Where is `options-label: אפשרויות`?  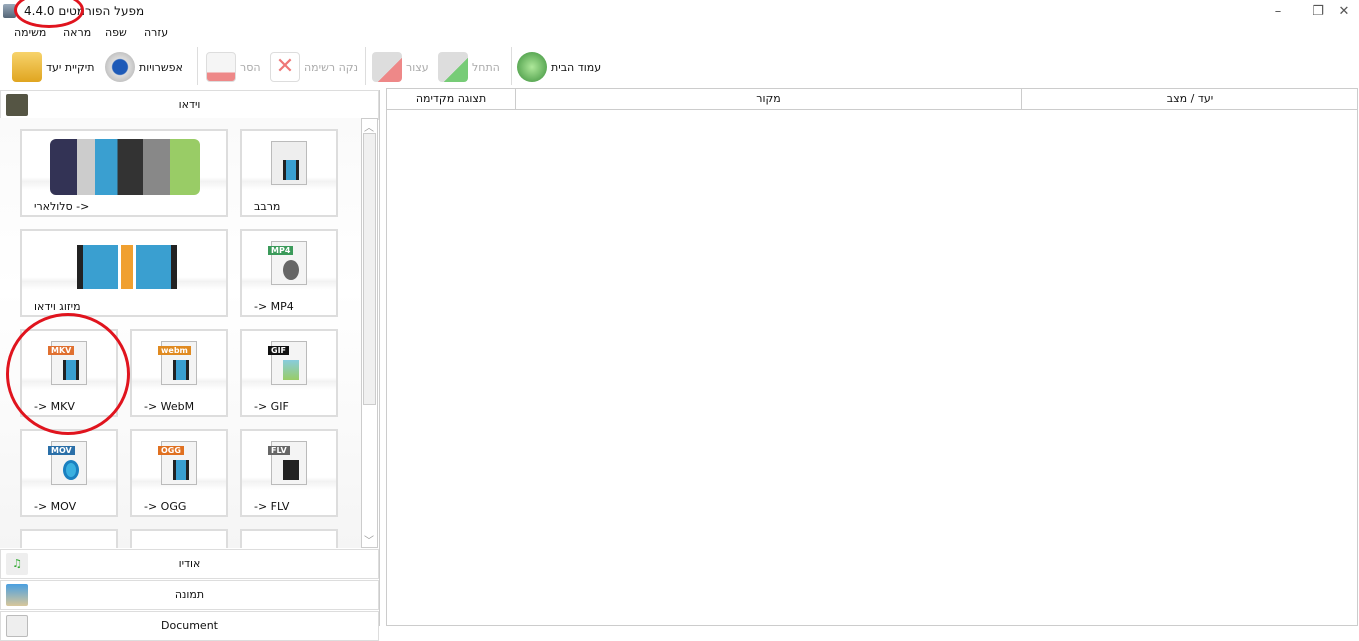 options-label: אפשרויות is located at coordinates (161, 67).